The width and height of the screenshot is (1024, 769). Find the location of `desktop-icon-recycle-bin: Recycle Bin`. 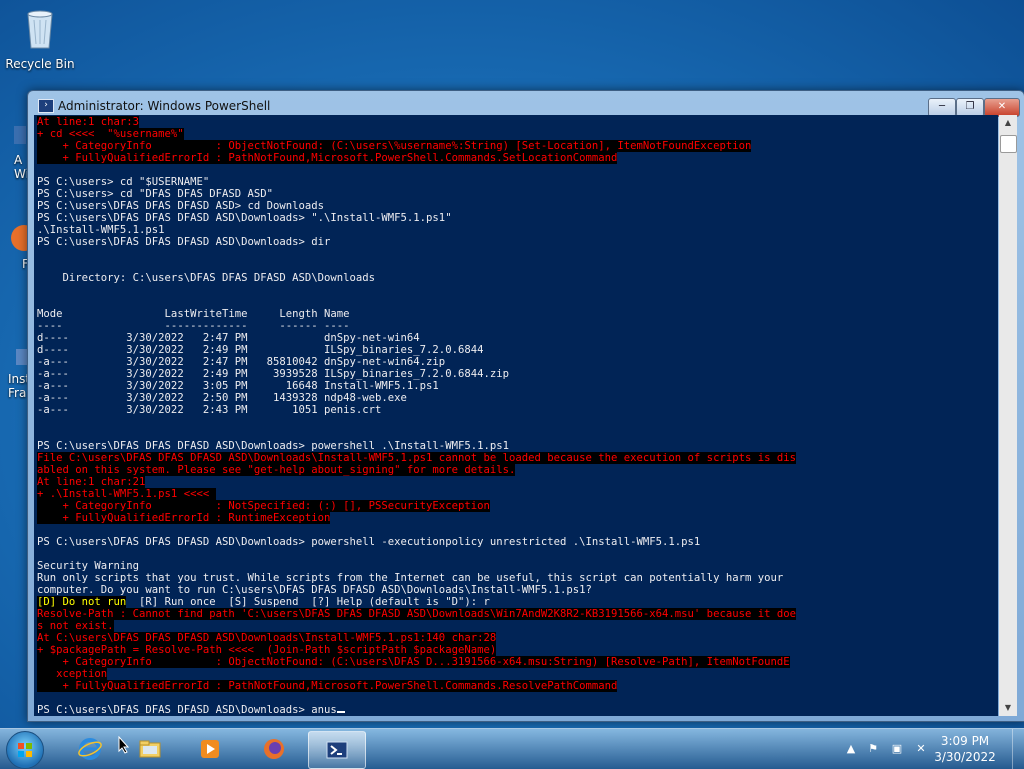

desktop-icon-recycle-bin: Recycle Bin is located at coordinates (40, 38).